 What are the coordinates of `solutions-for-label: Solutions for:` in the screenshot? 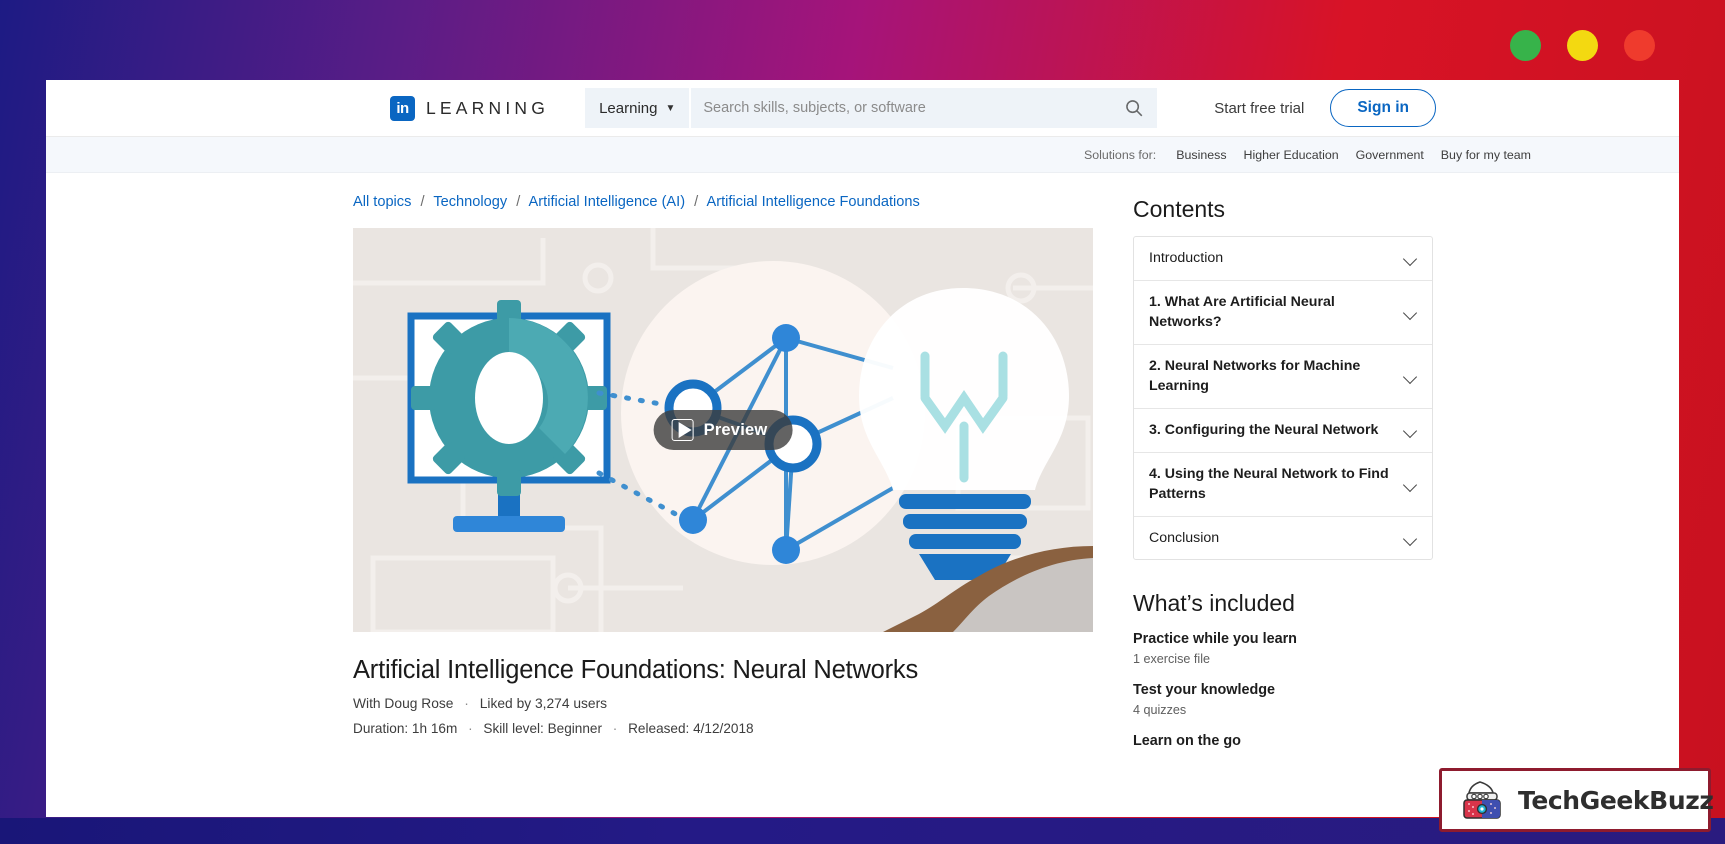 It's located at (1120, 154).